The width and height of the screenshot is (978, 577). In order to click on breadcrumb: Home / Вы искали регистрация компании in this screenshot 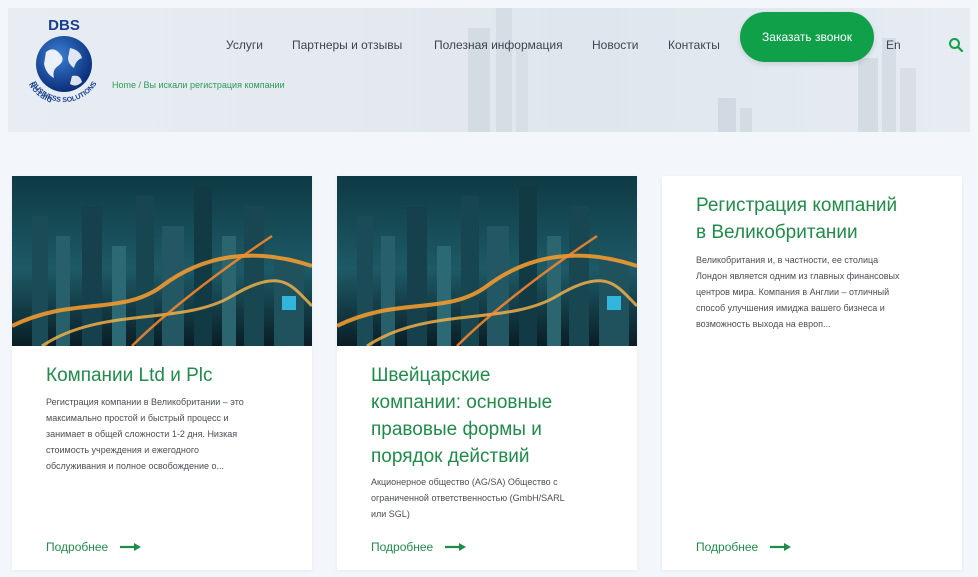, I will do `click(198, 85)`.